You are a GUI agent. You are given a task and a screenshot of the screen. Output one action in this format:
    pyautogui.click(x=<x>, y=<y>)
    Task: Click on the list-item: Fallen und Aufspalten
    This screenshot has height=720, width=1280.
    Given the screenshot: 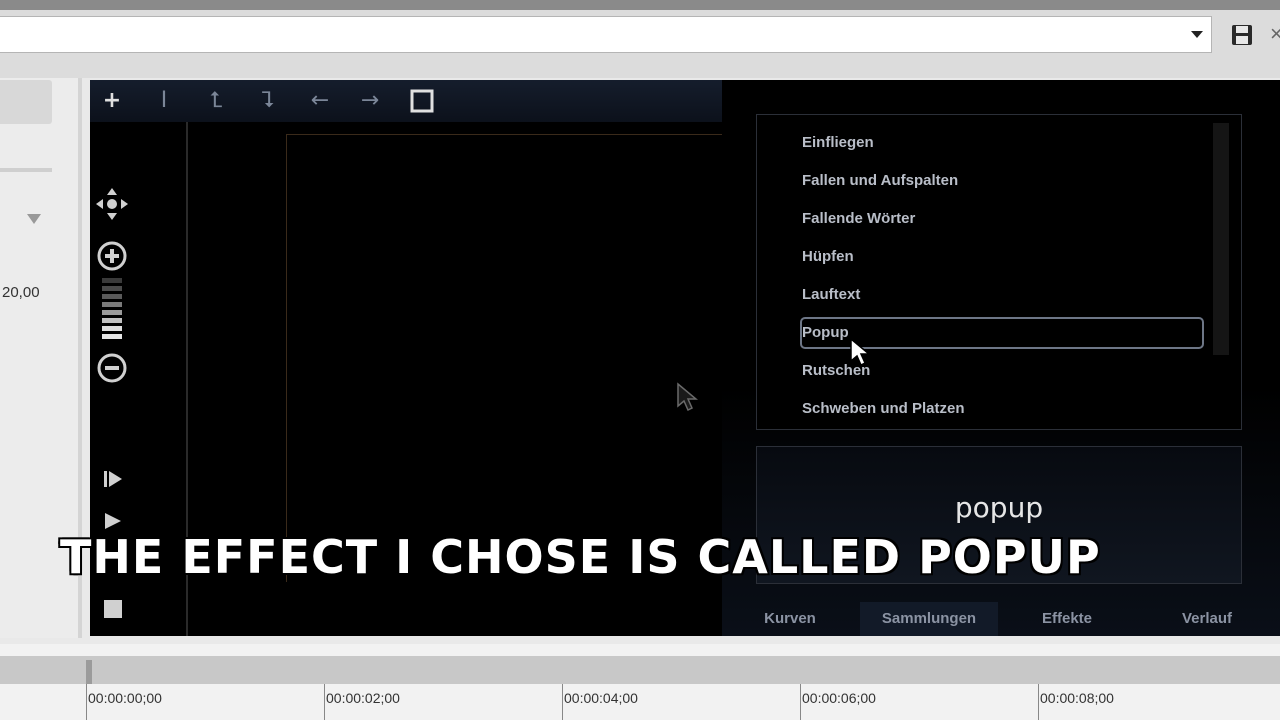 What is the action you would take?
    pyautogui.click(x=1003, y=181)
    